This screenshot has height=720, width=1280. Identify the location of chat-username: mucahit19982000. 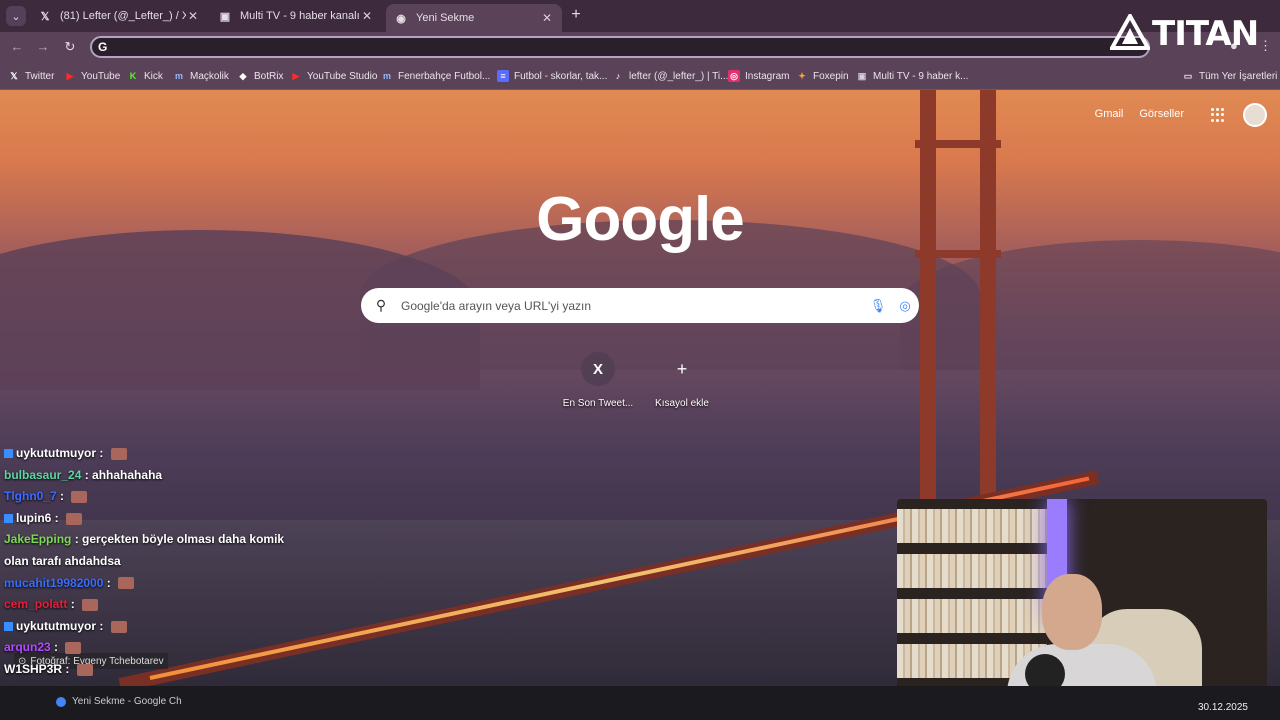
(53, 583).